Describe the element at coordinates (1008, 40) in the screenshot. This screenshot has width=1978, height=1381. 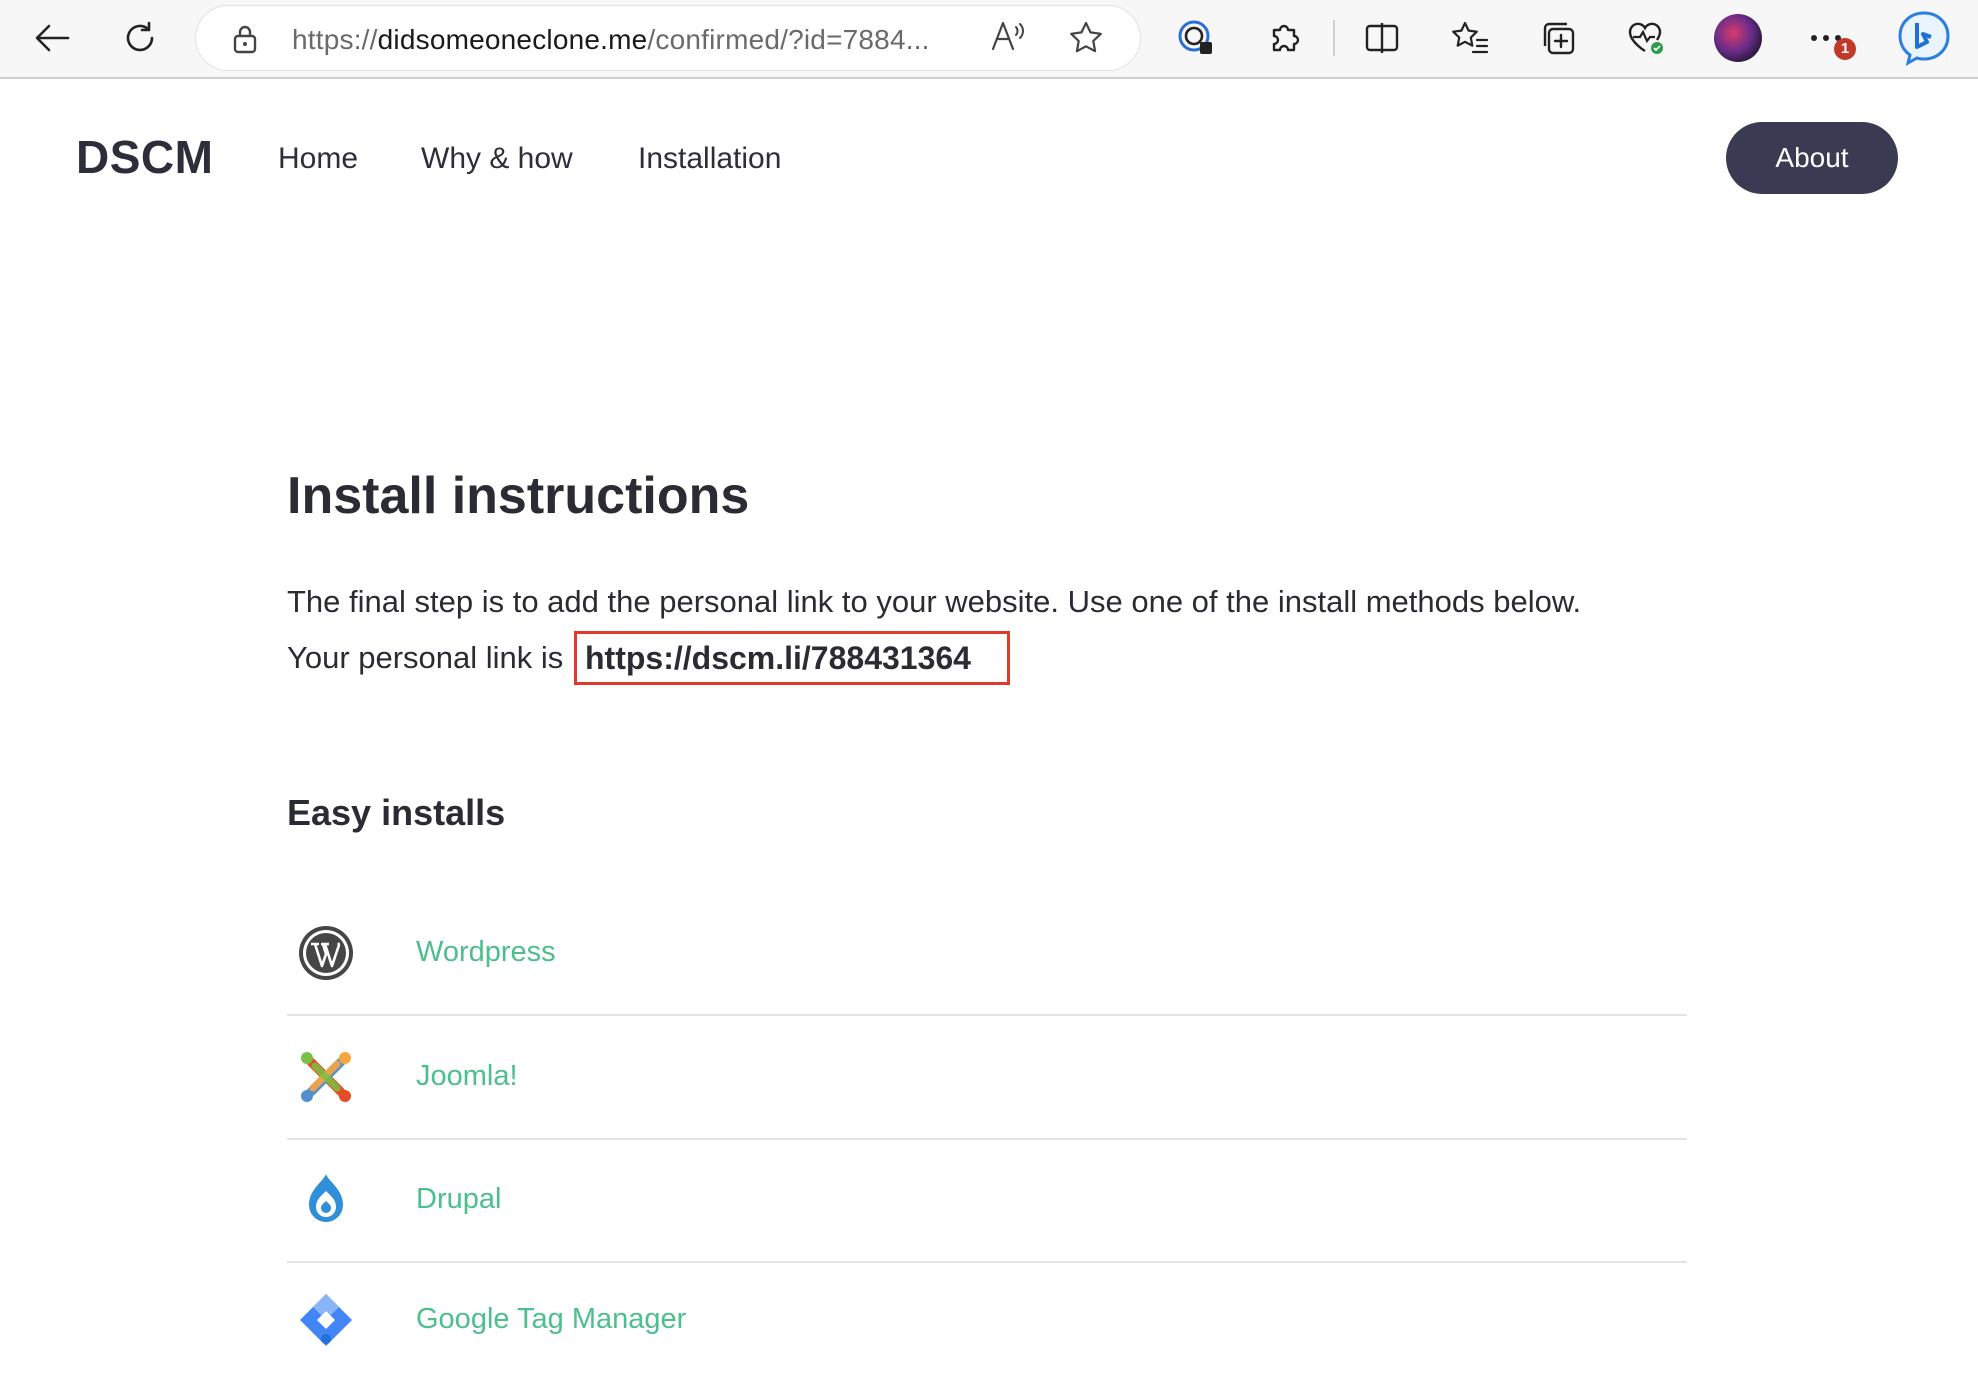
I see `read-aloud-icon` at that location.